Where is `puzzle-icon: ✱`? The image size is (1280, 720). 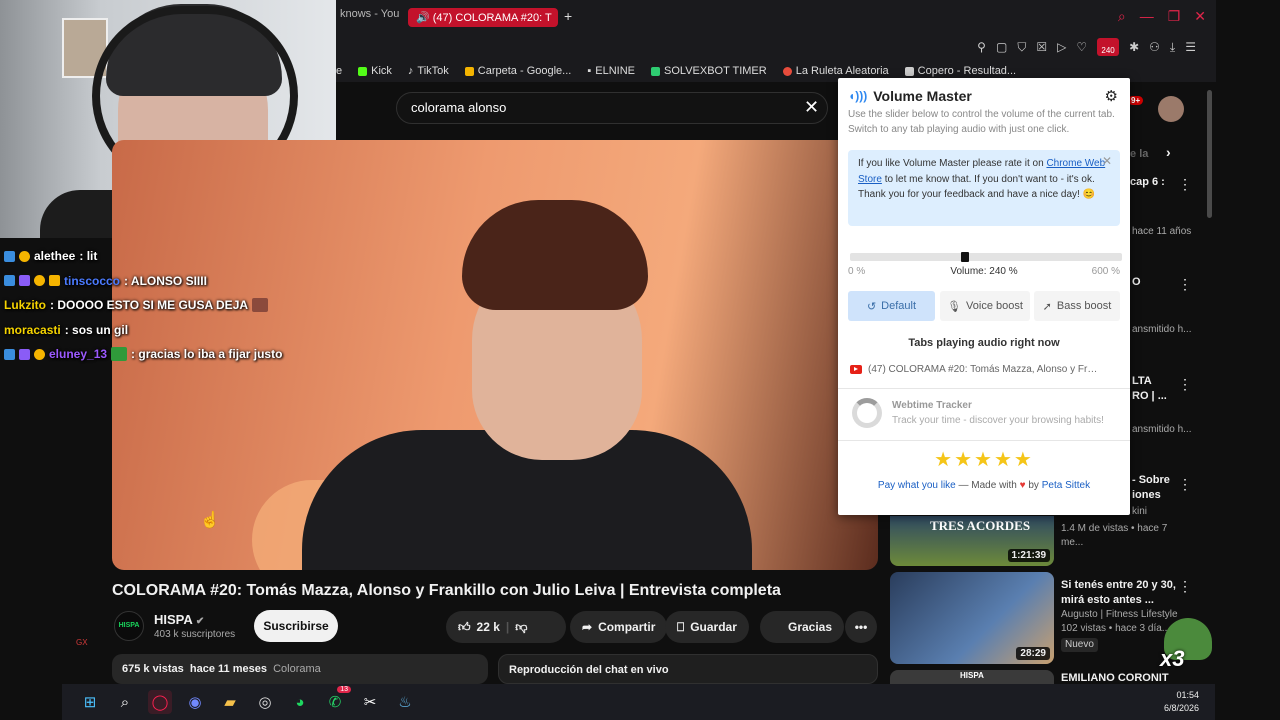 puzzle-icon: ✱ is located at coordinates (1134, 47).